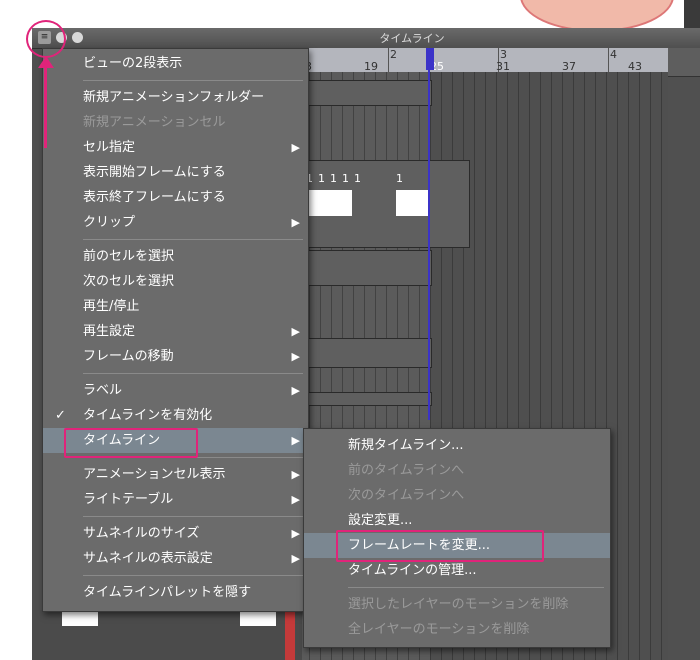 This screenshot has width=700, height=660. I want to click on bottom-marker, so click(290, 636).